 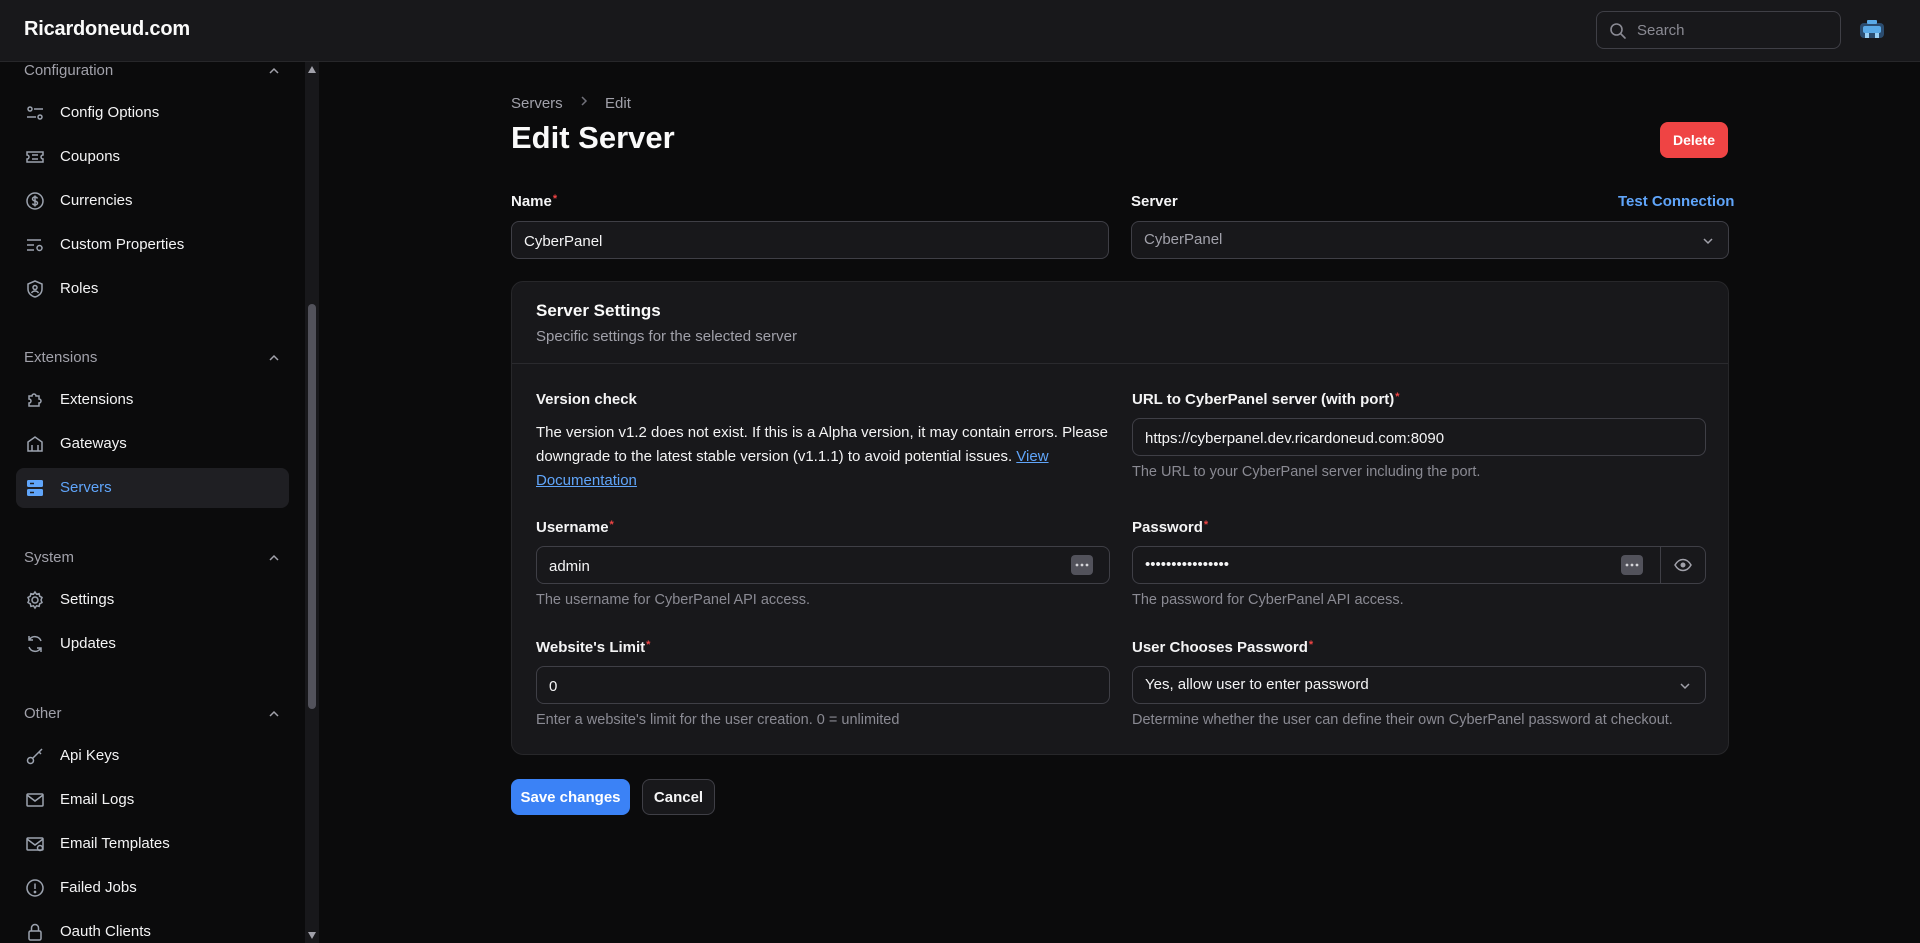 I want to click on password-field: ••••••••••••••••, so click(x=1419, y=565).